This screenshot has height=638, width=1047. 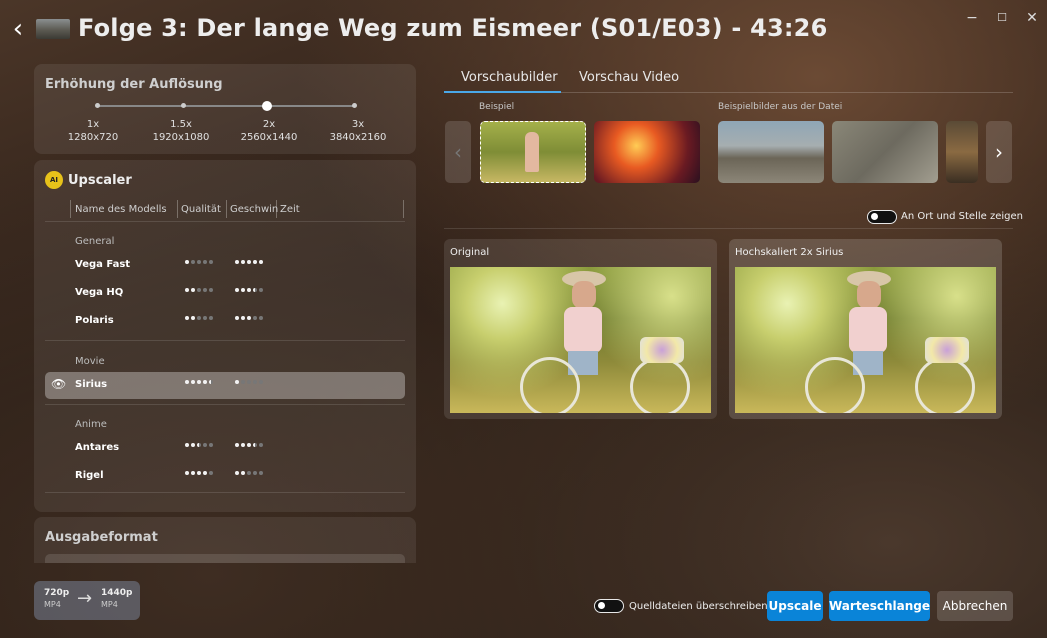 I want to click on model-row-polaris: Polaris, so click(x=225, y=321).